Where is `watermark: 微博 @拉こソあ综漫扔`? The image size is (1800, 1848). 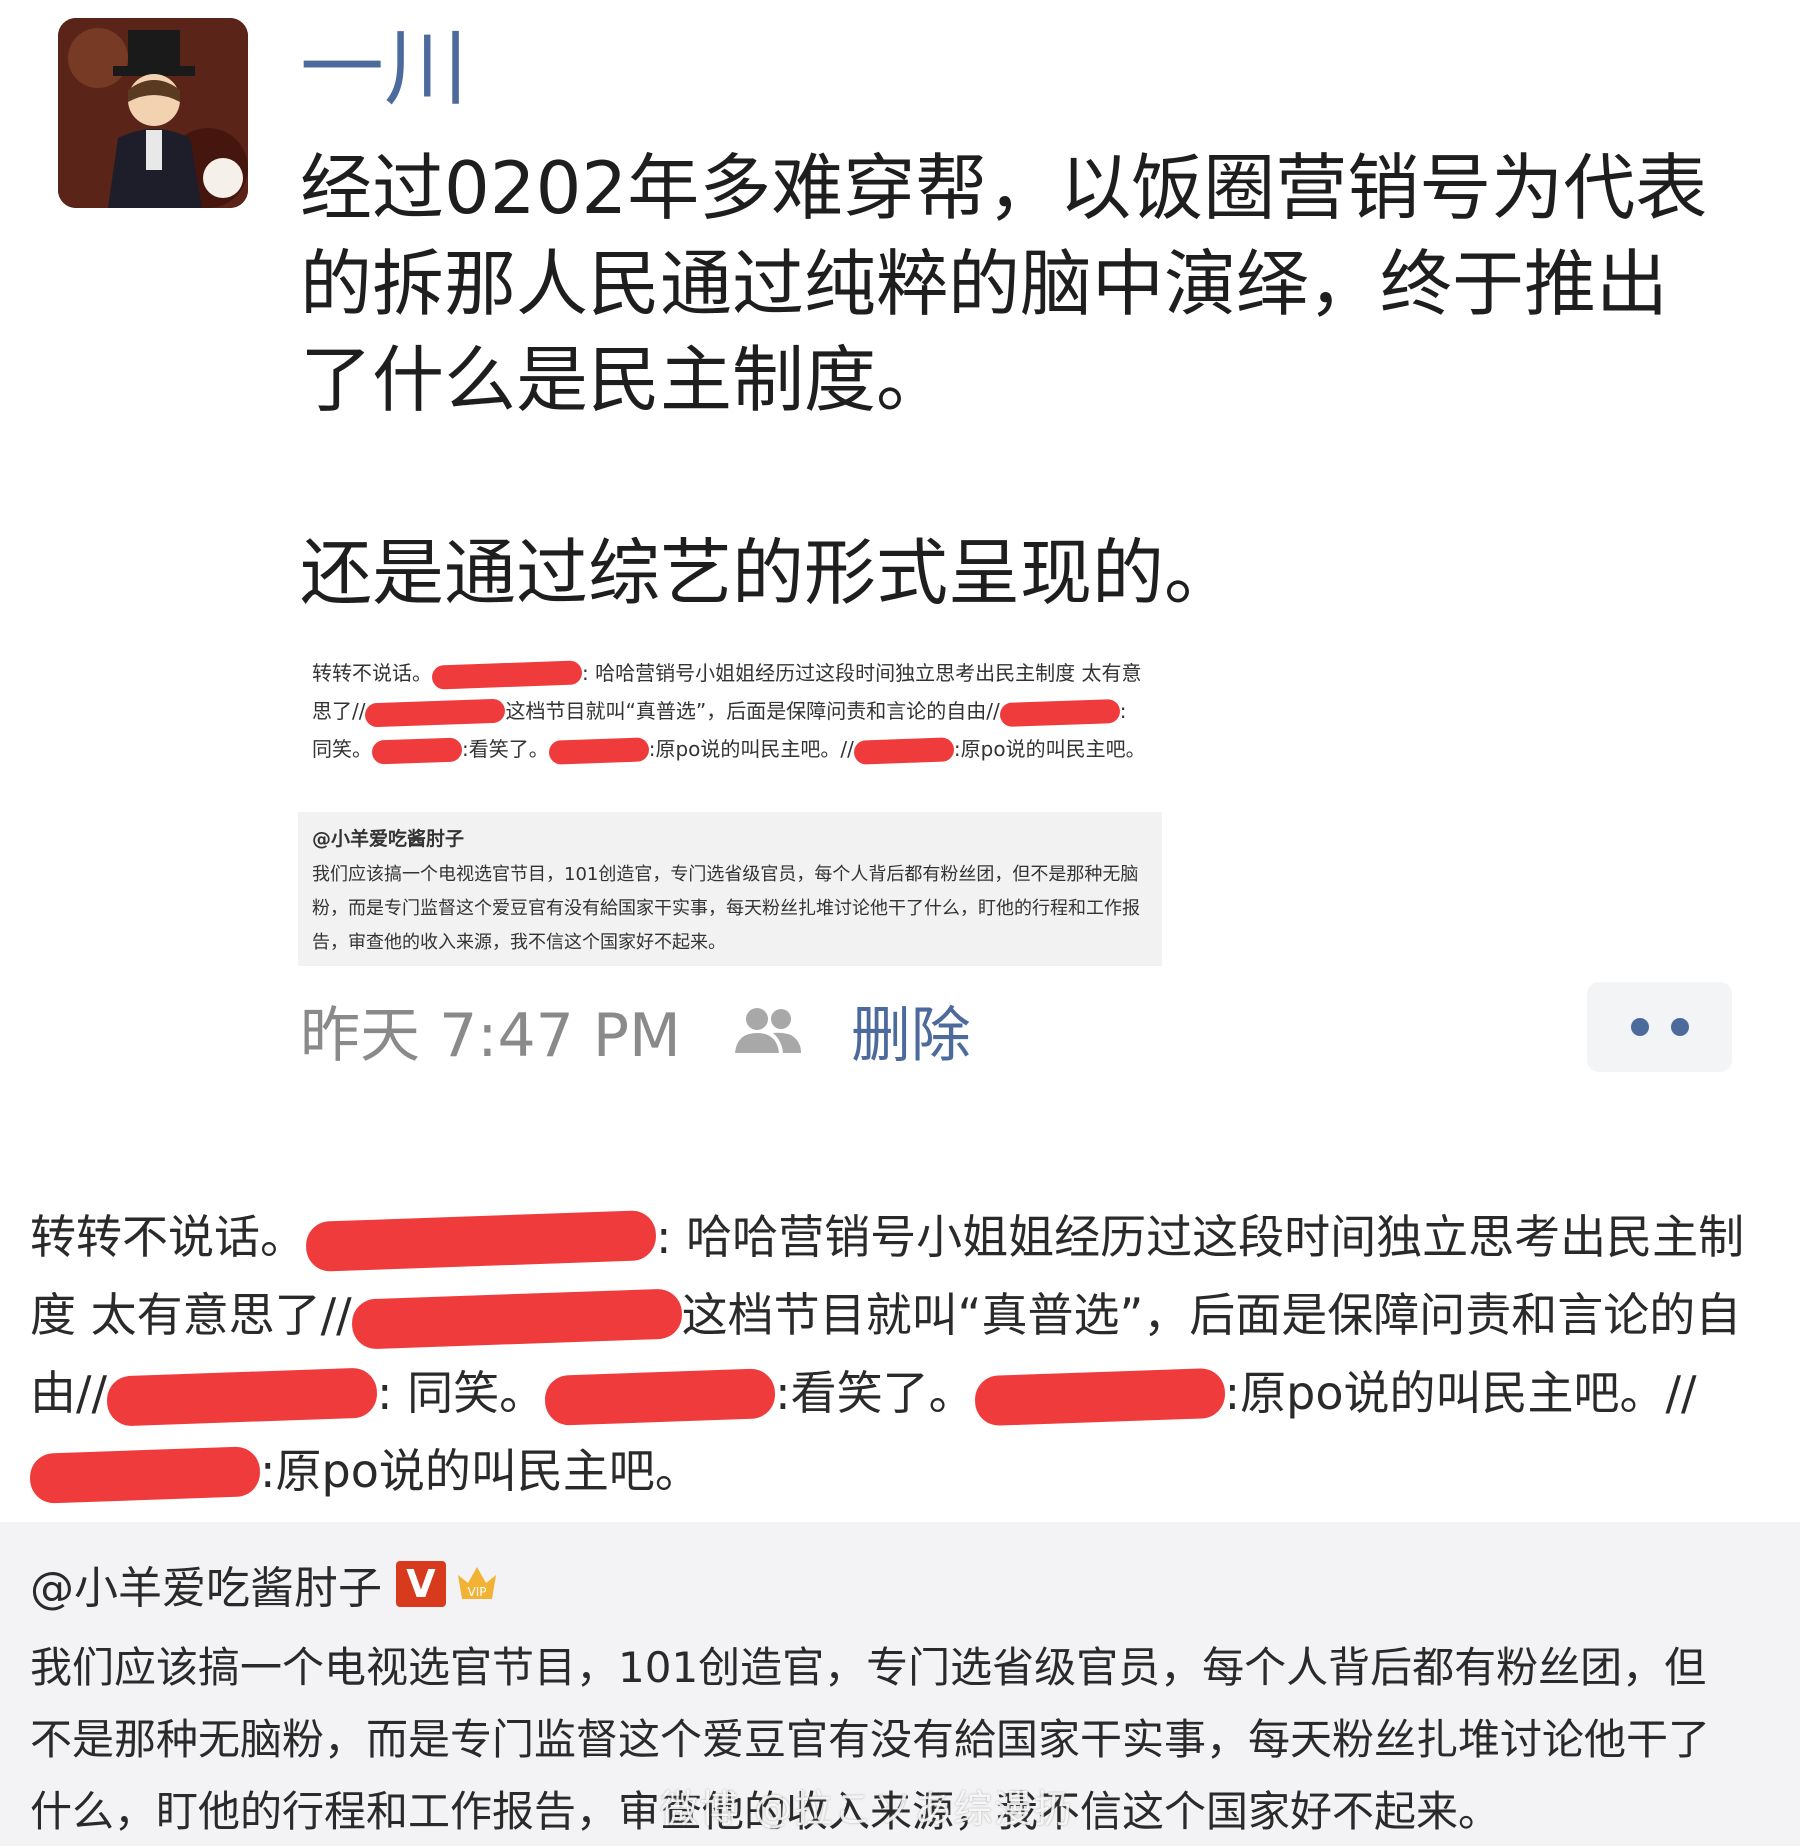
watermark: 微博 @拉こソあ综漫扔 is located at coordinates (867, 1809).